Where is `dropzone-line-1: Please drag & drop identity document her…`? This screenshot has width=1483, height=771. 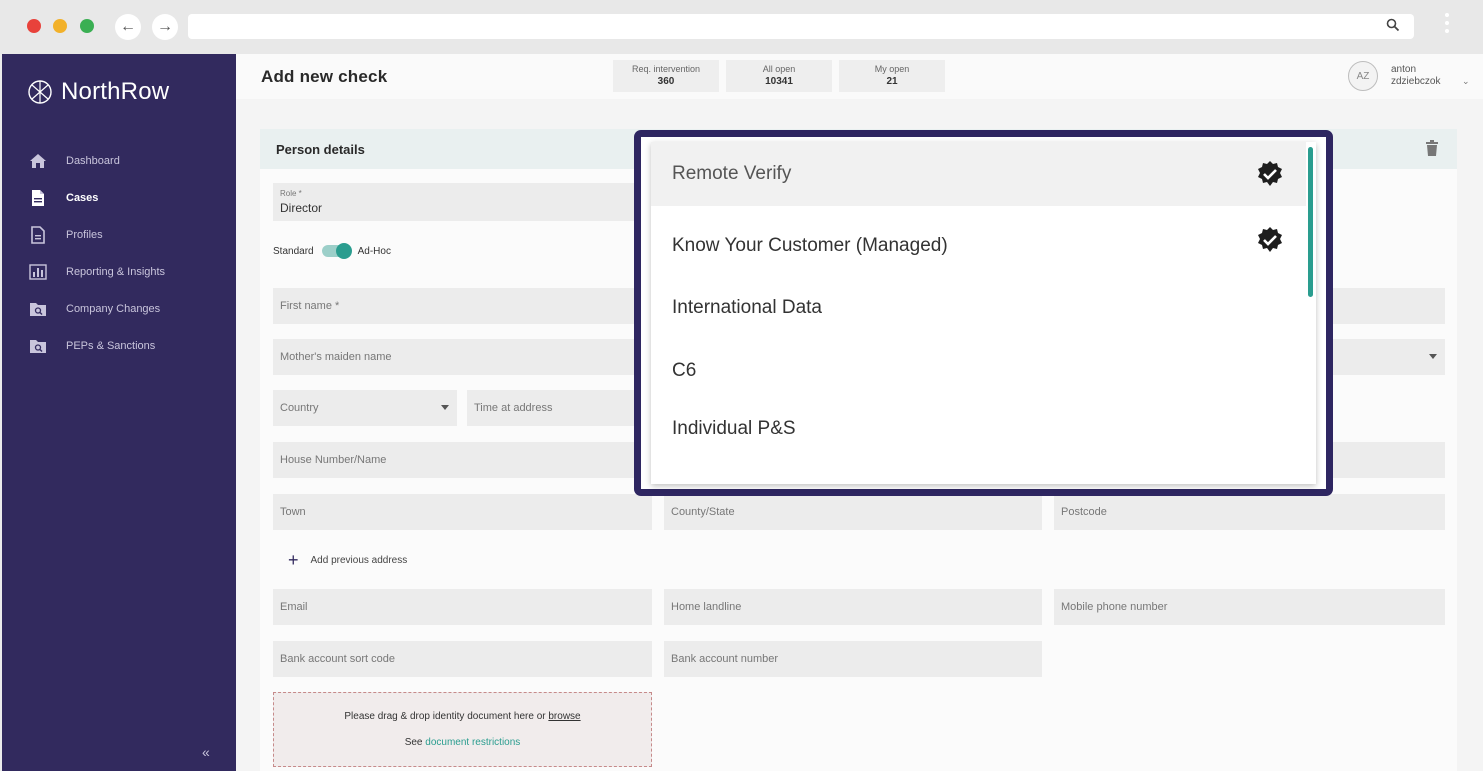 dropzone-line-1: Please drag & drop identity document her… is located at coordinates (462, 716).